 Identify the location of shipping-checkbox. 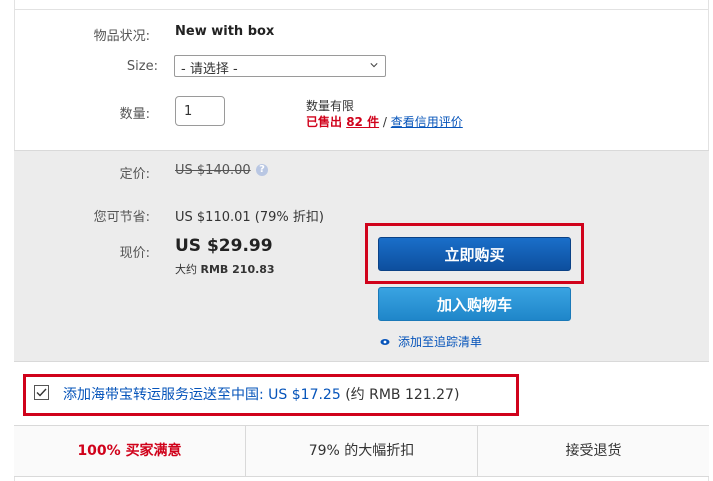
(41, 392).